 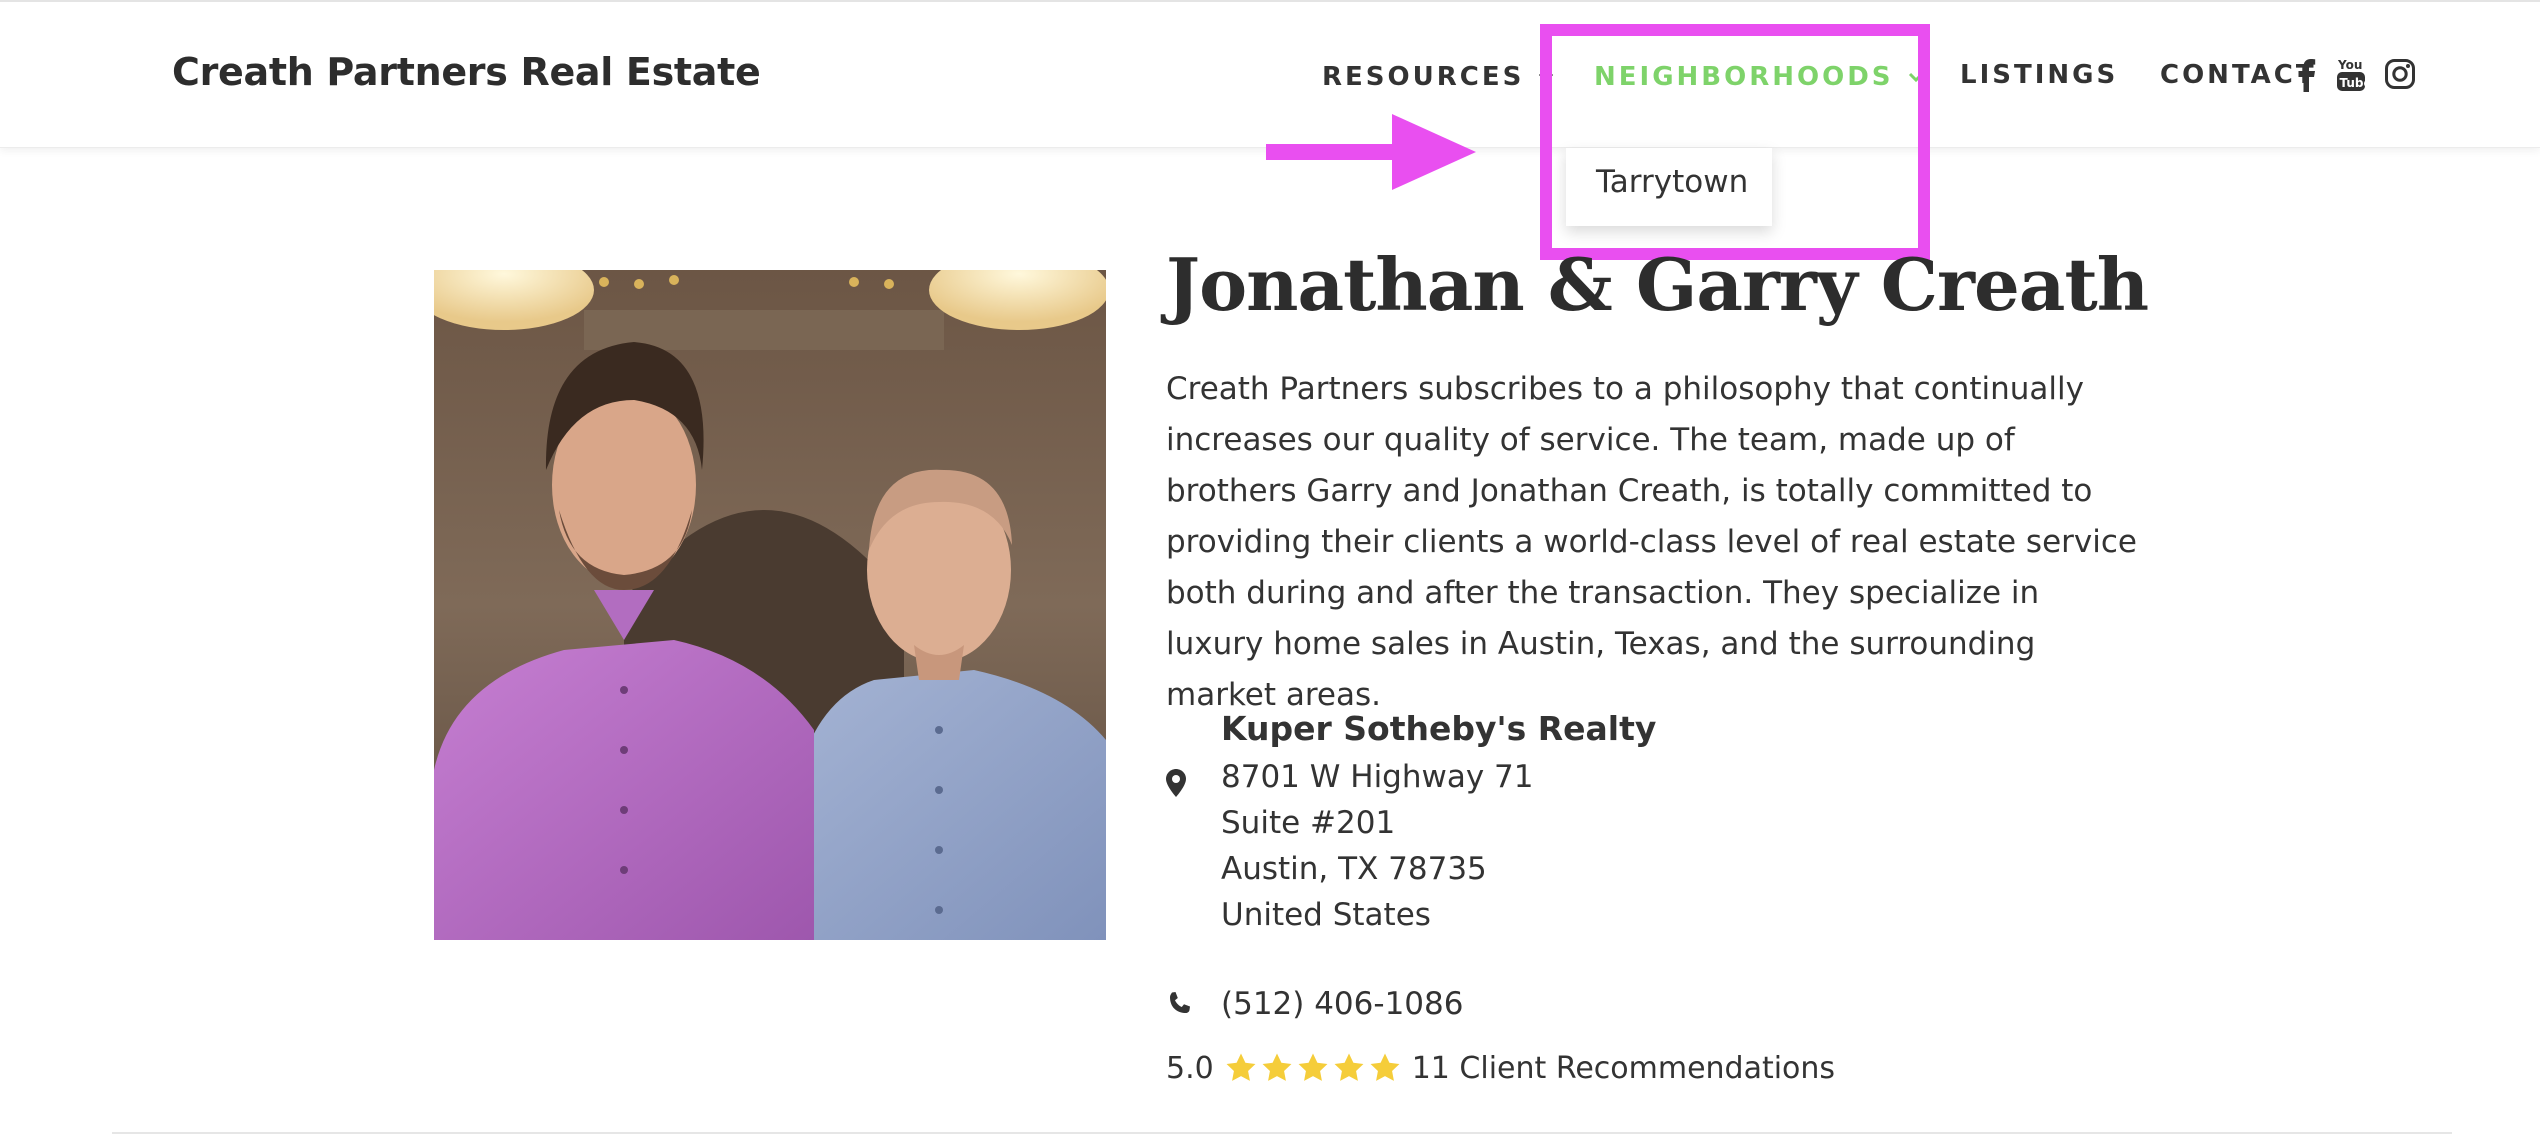 What do you see at coordinates (1439, 728) in the screenshot?
I see `office-company: Kuper Sotheby's Realty` at bounding box center [1439, 728].